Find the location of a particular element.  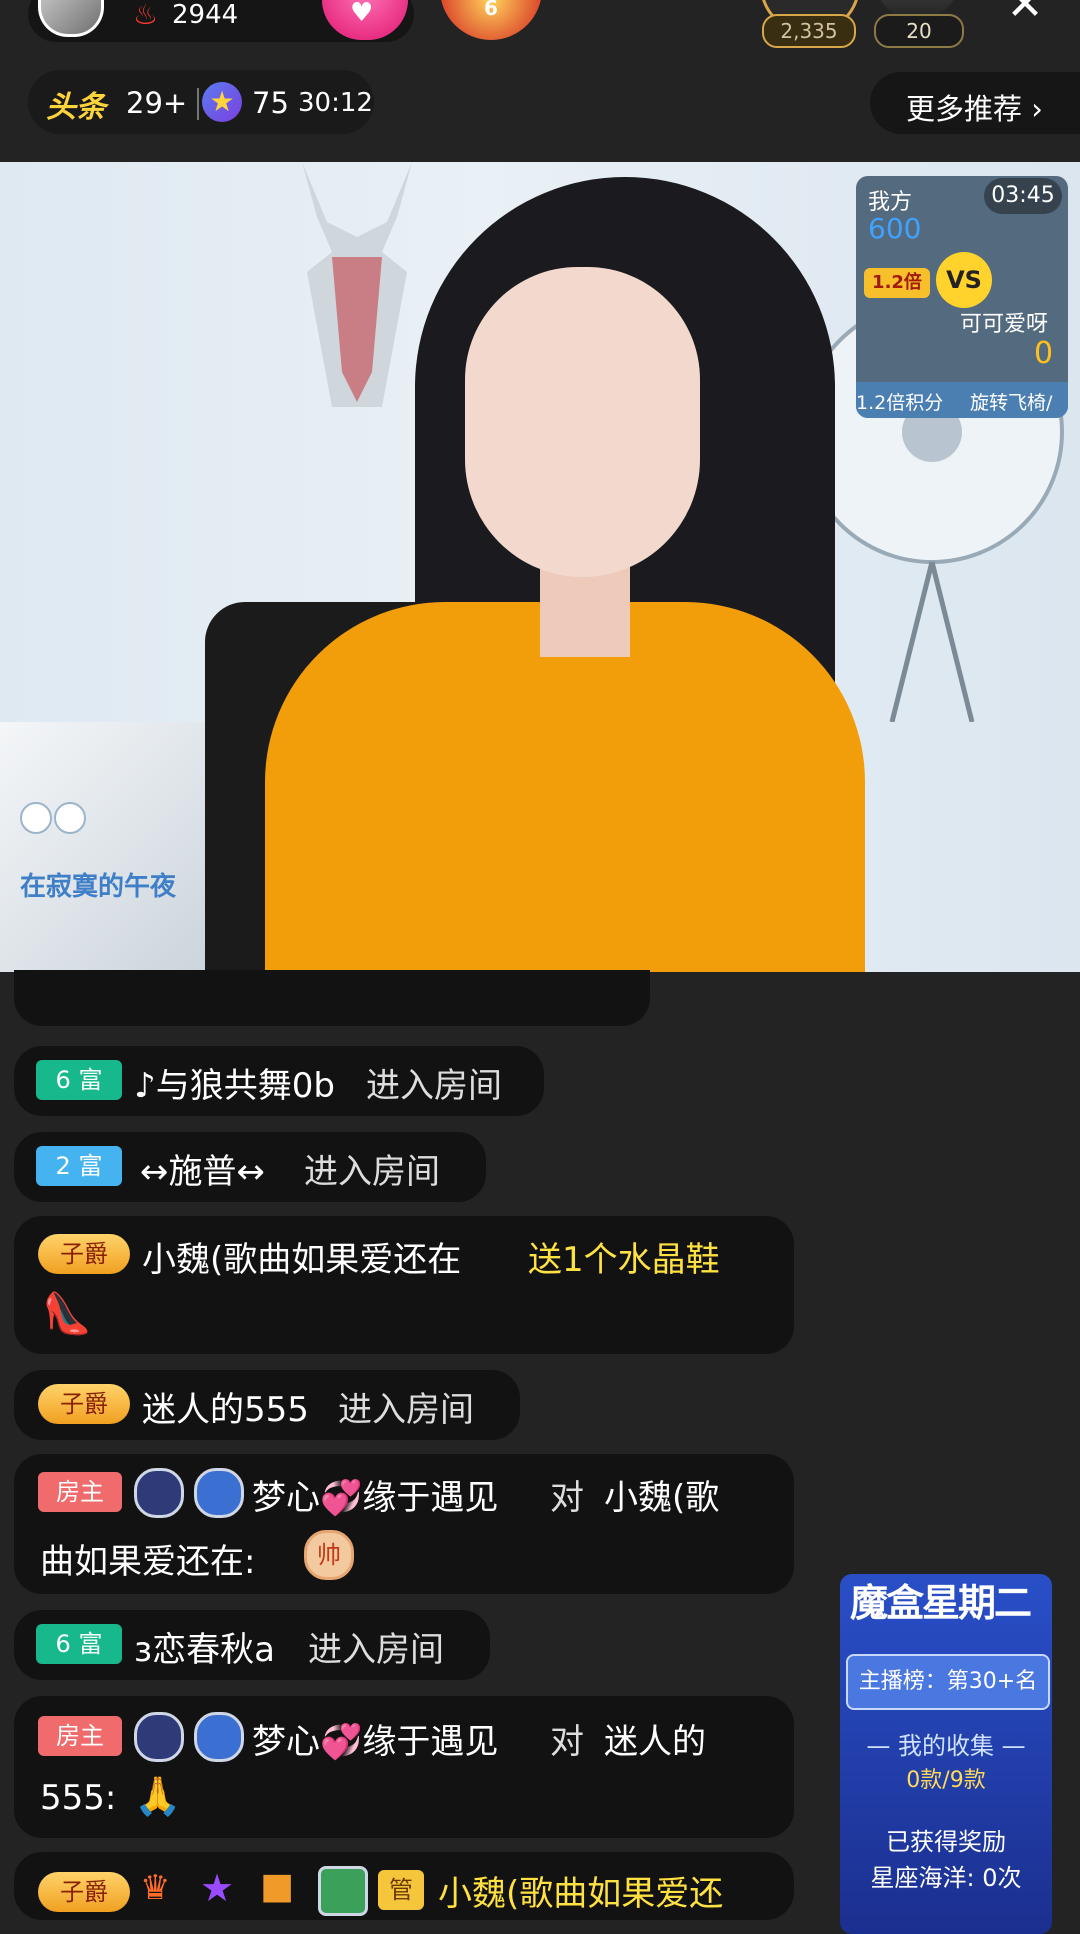

room-title-overlay: 在寂寞的午夜 is located at coordinates (98, 887).